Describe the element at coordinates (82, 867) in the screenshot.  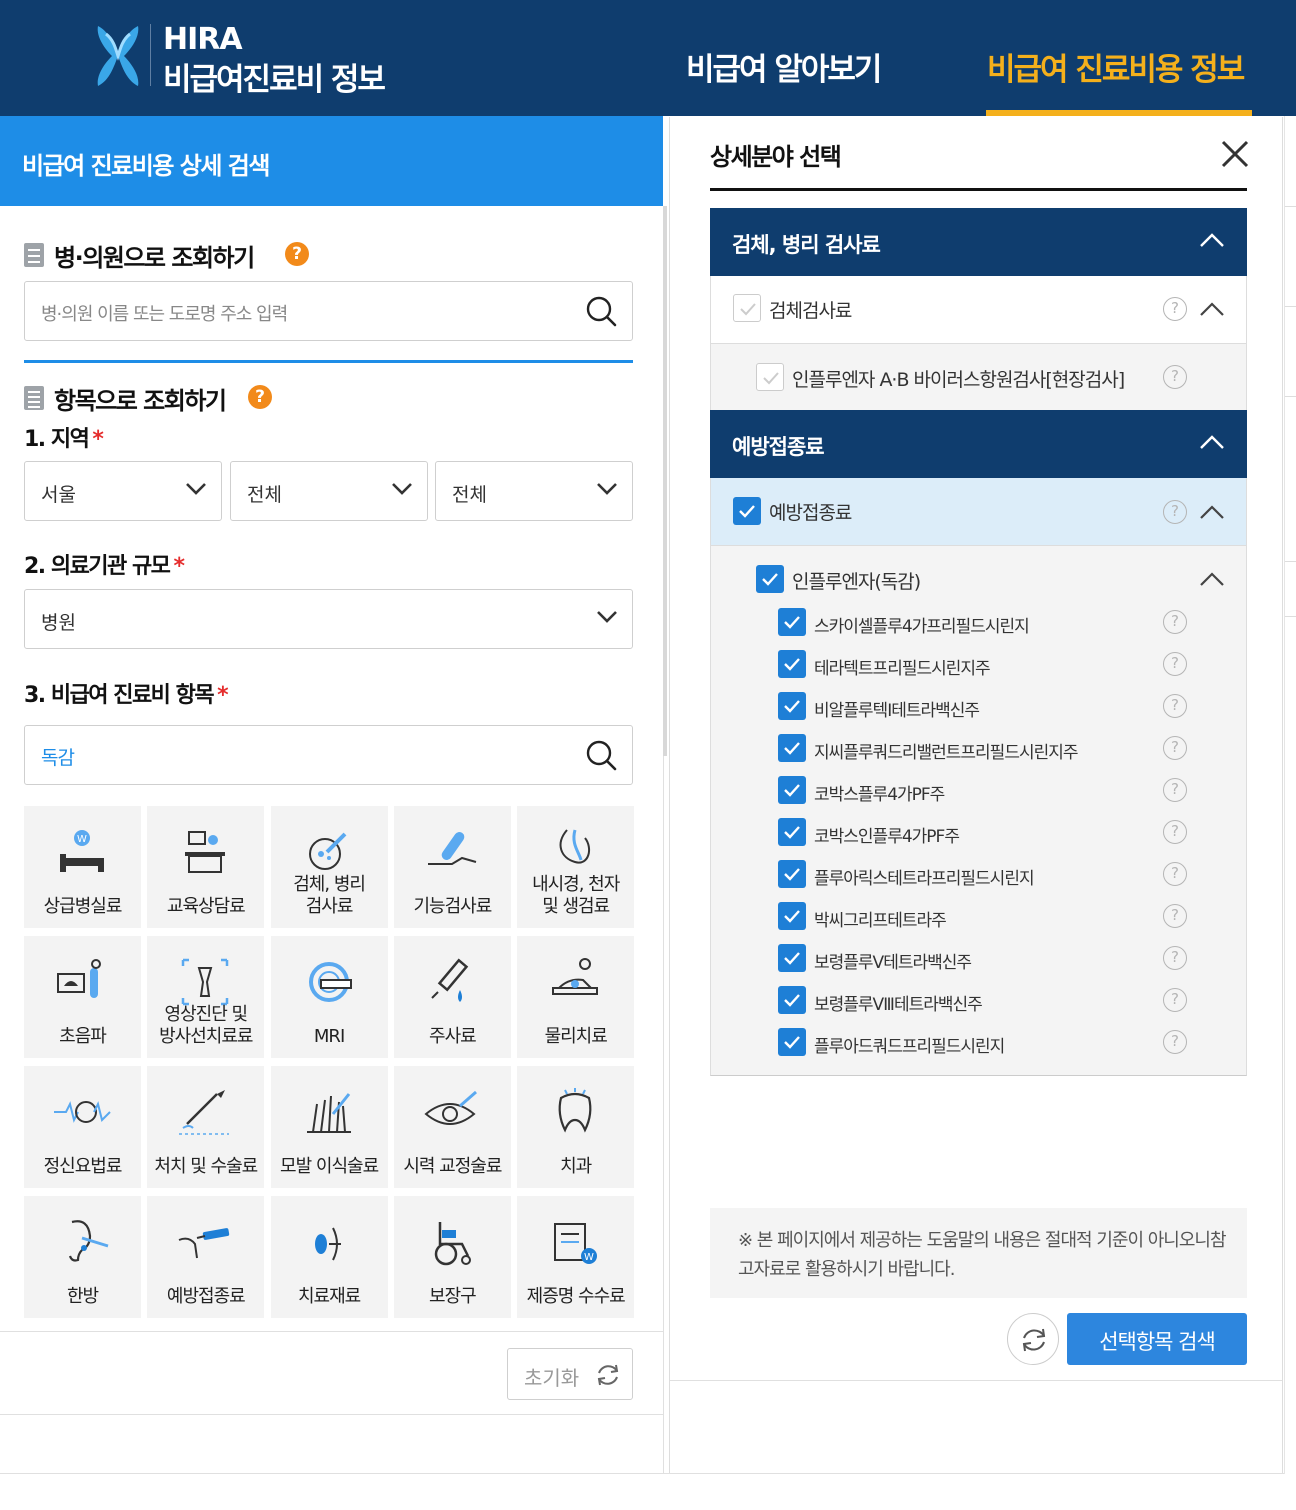
I see `category-tile: W 상급병실료` at that location.